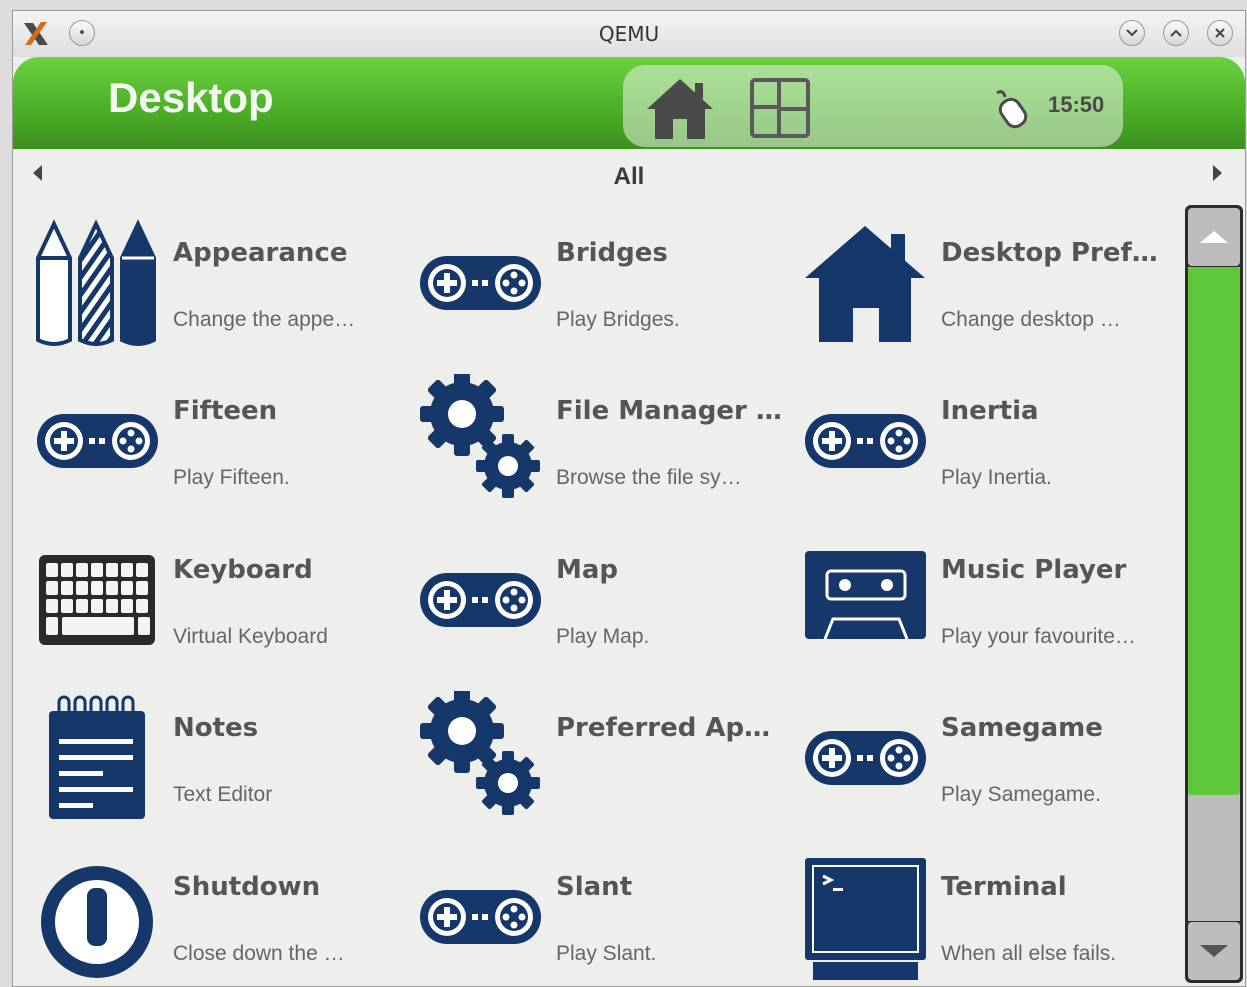 The image size is (1247, 987). I want to click on app-description: Text Editor, so click(223, 794).